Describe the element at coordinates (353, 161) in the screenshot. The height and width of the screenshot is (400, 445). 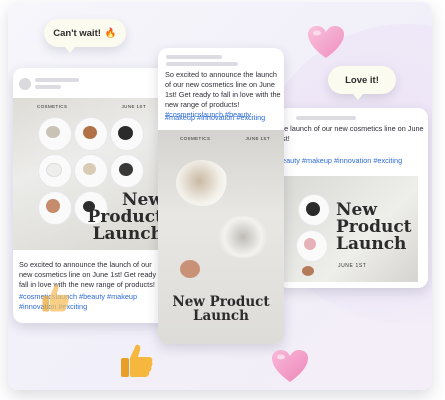
I see `post-hashtags: beauty #makeup #innovation #exciting` at that location.